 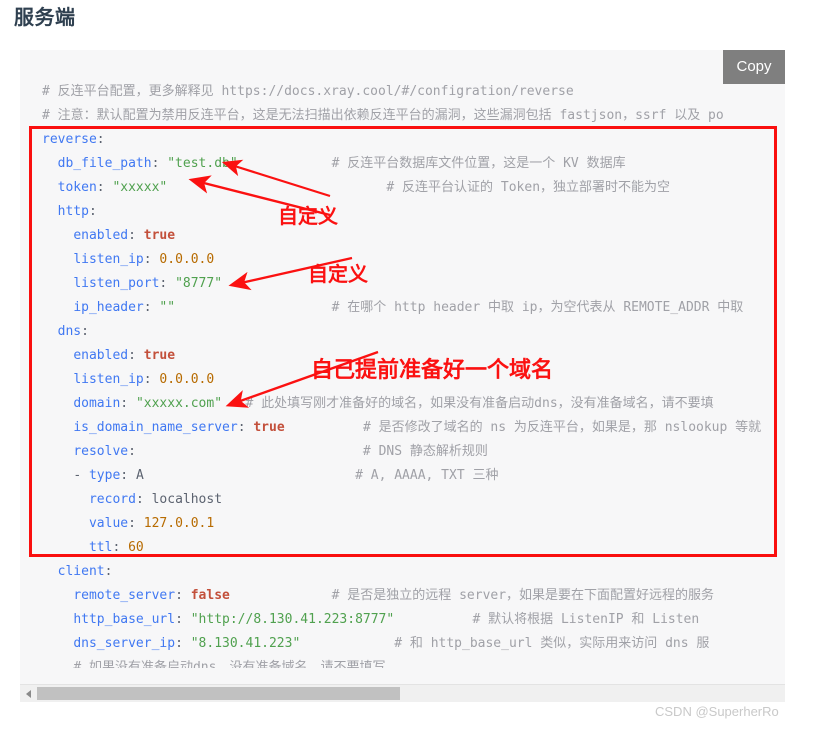 What do you see at coordinates (402, 693) in the screenshot?
I see `horizontal-scrollbar` at bounding box center [402, 693].